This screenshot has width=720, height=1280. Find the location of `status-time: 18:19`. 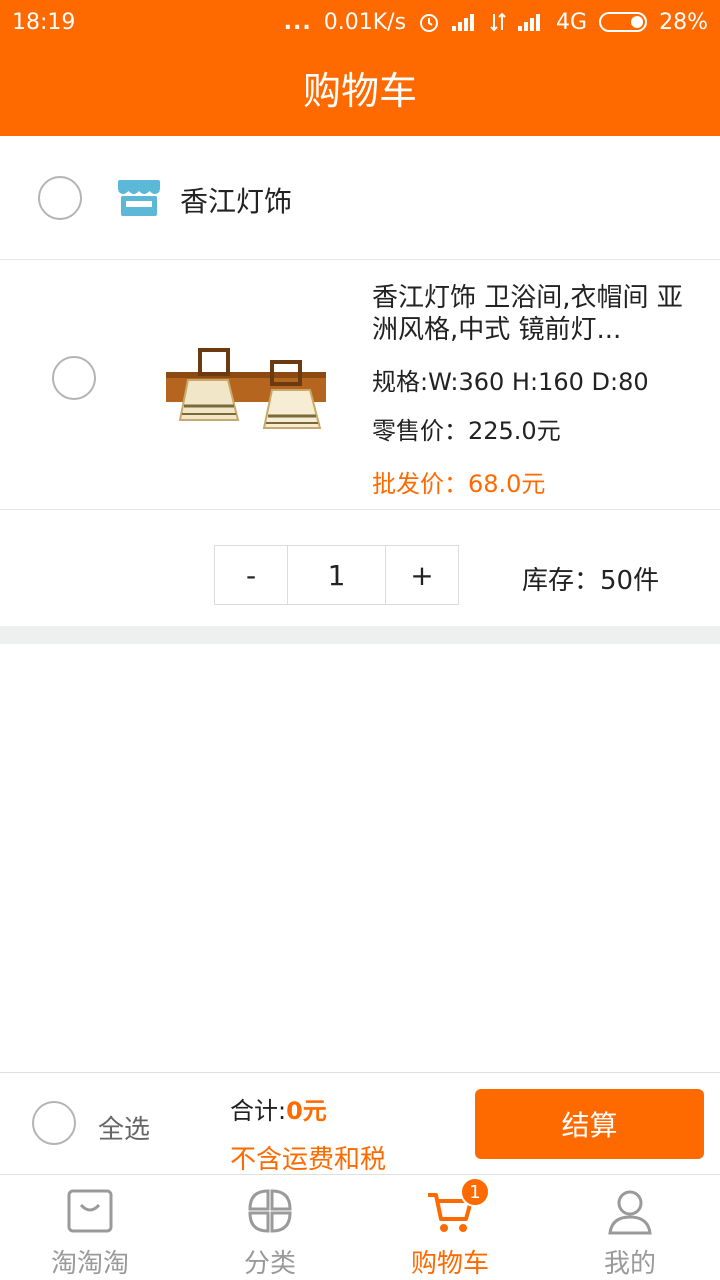

status-time: 18:19 is located at coordinates (44, 22).